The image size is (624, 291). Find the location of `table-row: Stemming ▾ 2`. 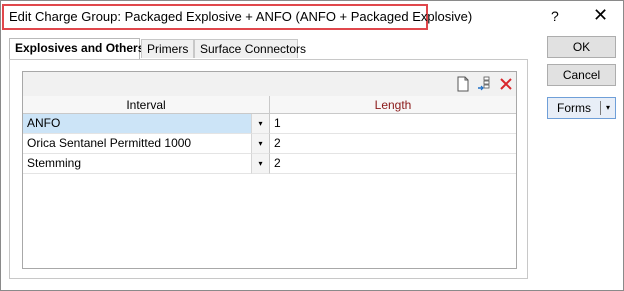

table-row: Stemming ▾ 2 is located at coordinates (269, 164).